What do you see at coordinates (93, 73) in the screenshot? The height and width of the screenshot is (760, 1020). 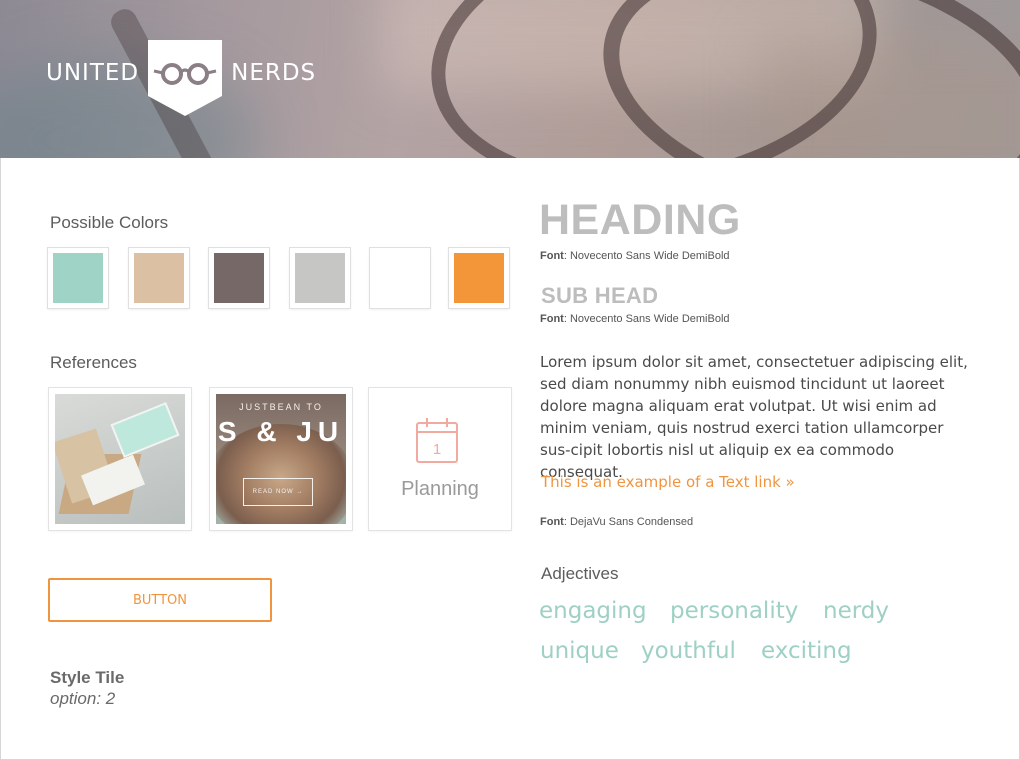 I see `logo-word-left: UNITED` at bounding box center [93, 73].